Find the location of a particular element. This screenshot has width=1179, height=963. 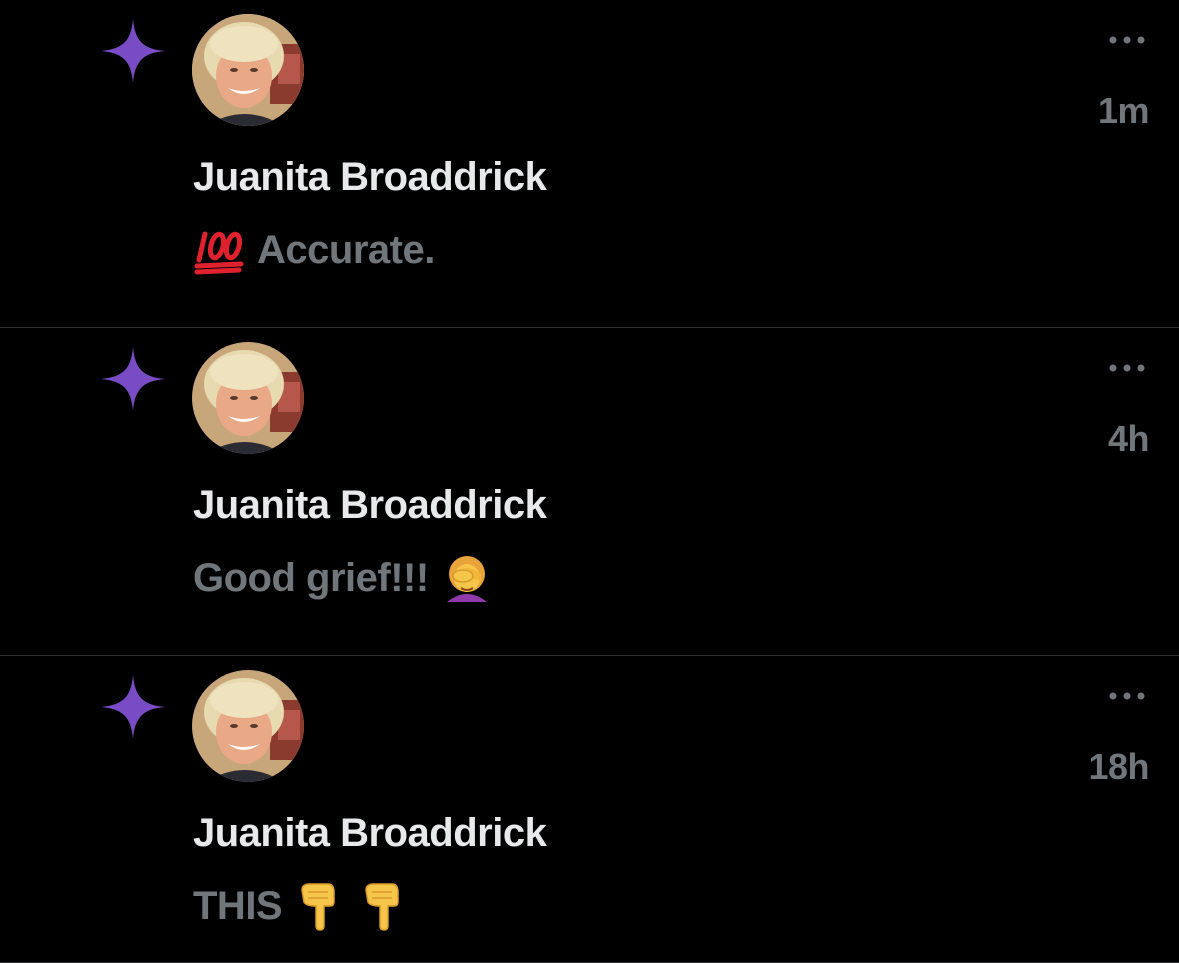

post-text: Accurate. is located at coordinates (314, 250).